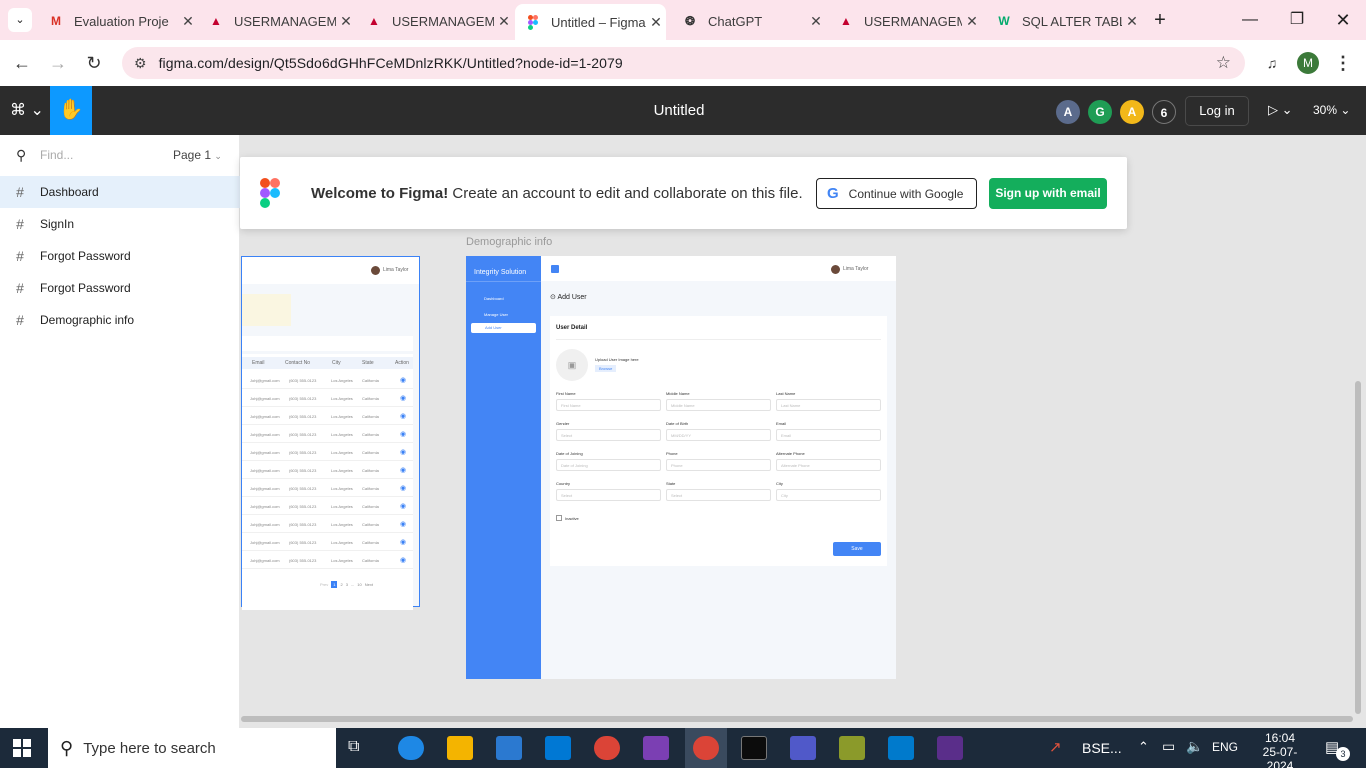 The width and height of the screenshot is (1366, 768). Describe the element at coordinates (20, 20) in the screenshot. I see `tab-search-button: ⌄` at that location.